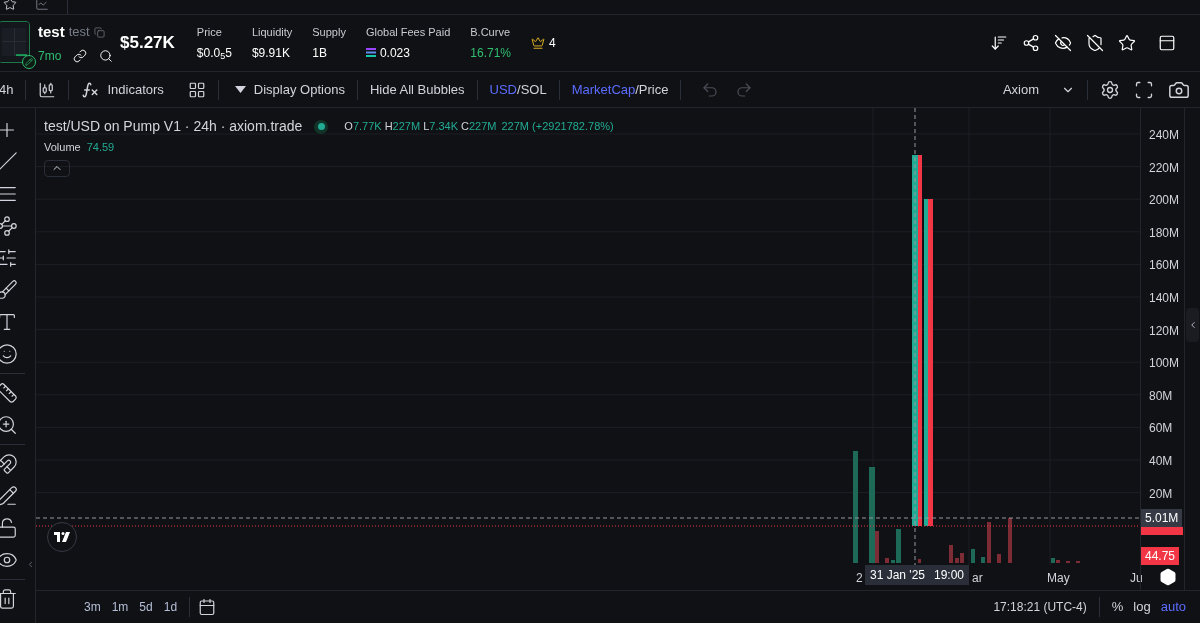 Image resolution: width=1200 pixels, height=623 pixels. Describe the element at coordinates (319, 53) in the screenshot. I see `stat-value: 1B` at that location.